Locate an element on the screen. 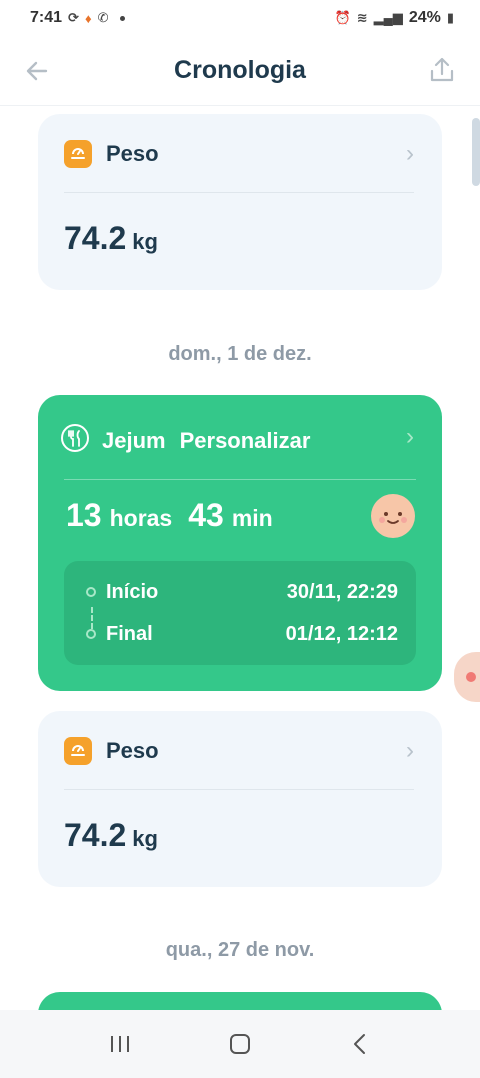  fasting-label: Jejum is located at coordinates (134, 440).